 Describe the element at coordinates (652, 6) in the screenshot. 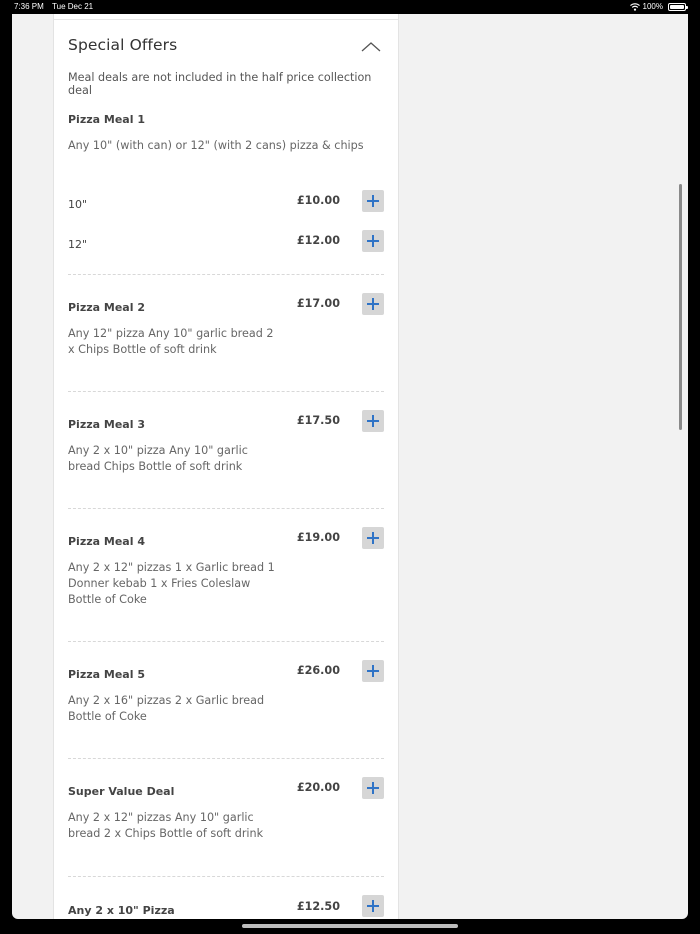

I see `battery-percent: 100%` at that location.